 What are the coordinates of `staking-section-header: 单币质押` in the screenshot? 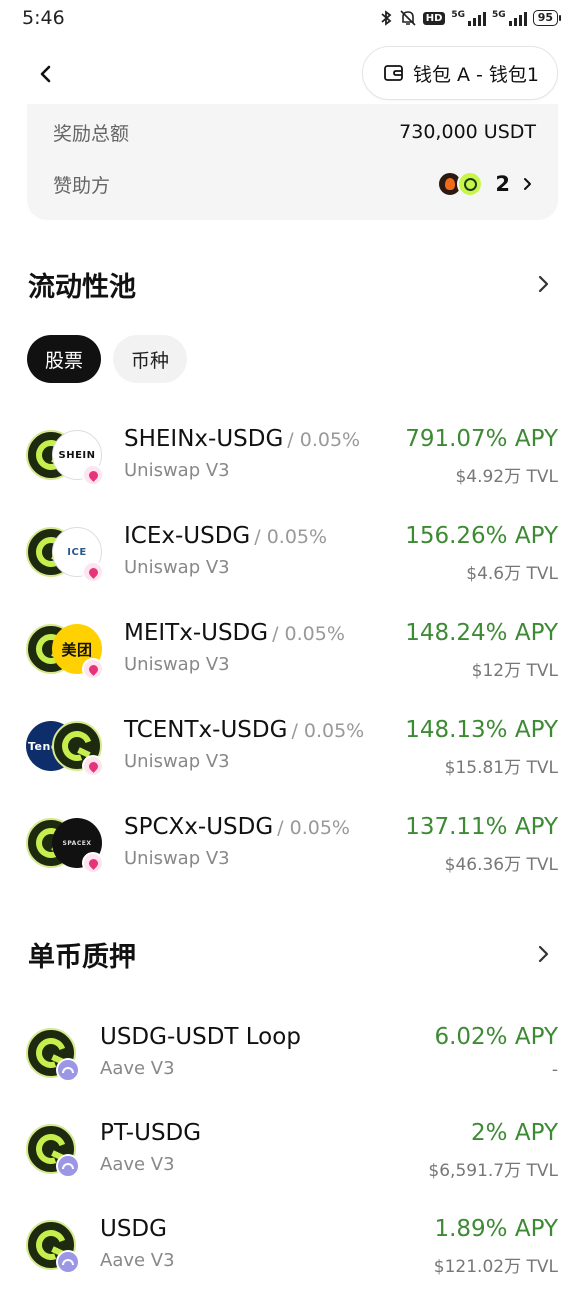 It's located at (291, 954).